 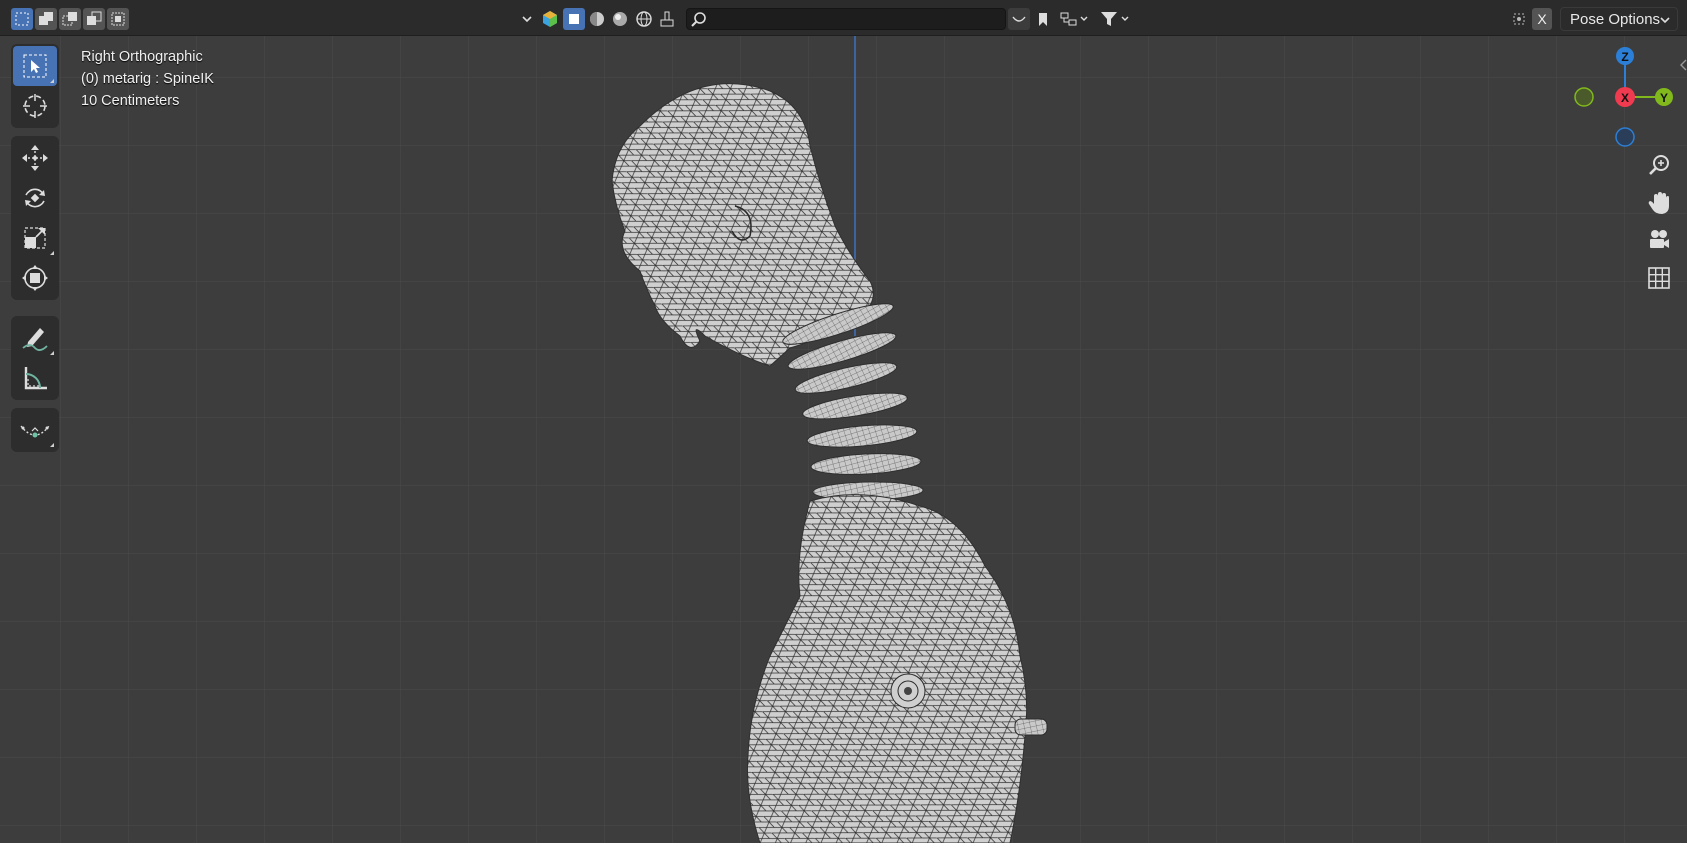 I want to click on zoom-button, so click(x=1659, y=165).